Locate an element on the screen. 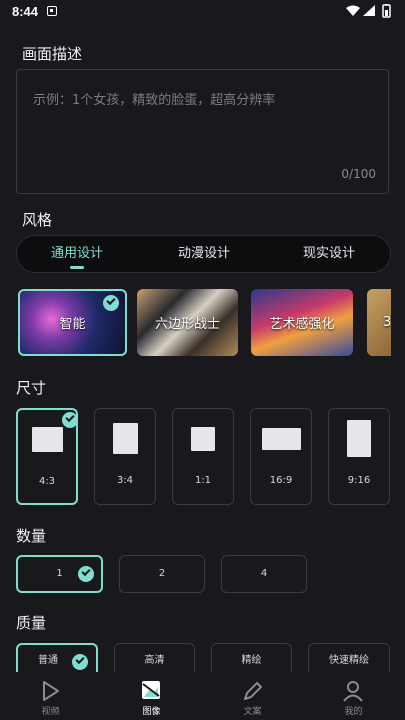 The image size is (405, 720). style-card-hexagon-warrior: 六边形战士 is located at coordinates (187, 322).